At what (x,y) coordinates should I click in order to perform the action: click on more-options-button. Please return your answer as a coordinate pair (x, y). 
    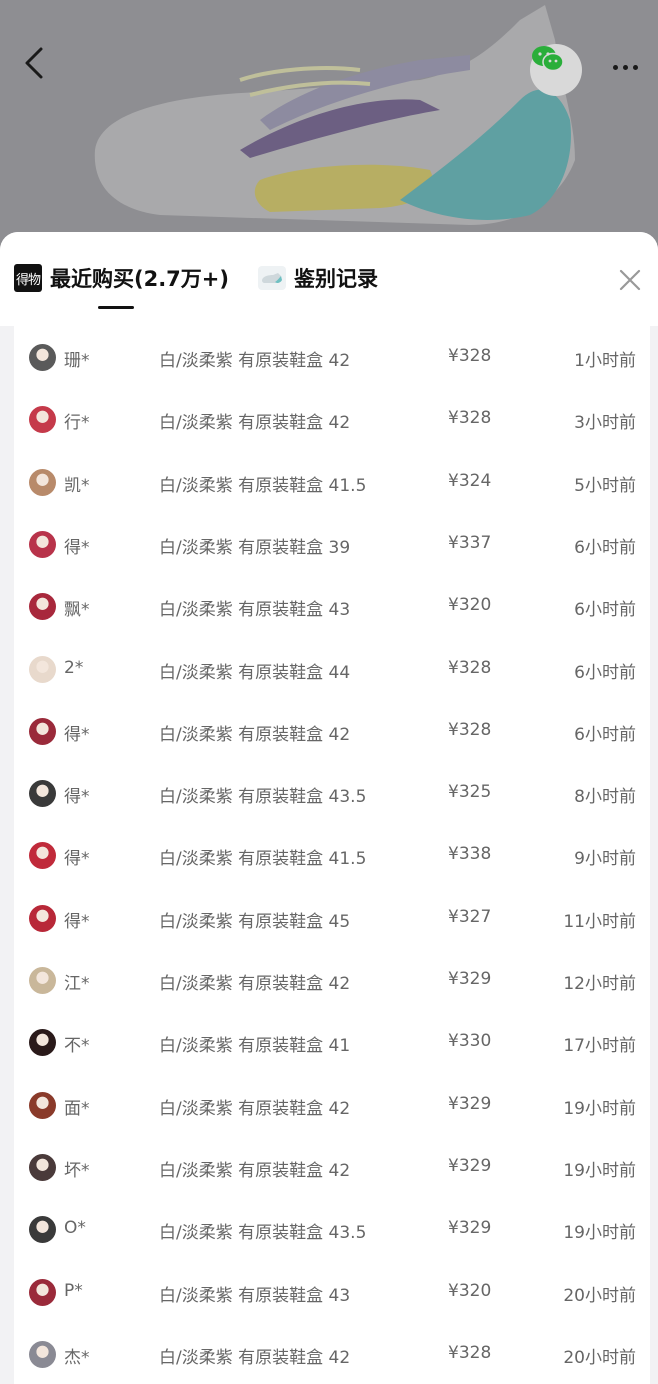
    Looking at the image, I should click on (625, 67).